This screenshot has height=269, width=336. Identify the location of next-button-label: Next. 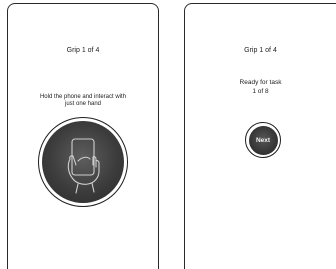
(263, 140).